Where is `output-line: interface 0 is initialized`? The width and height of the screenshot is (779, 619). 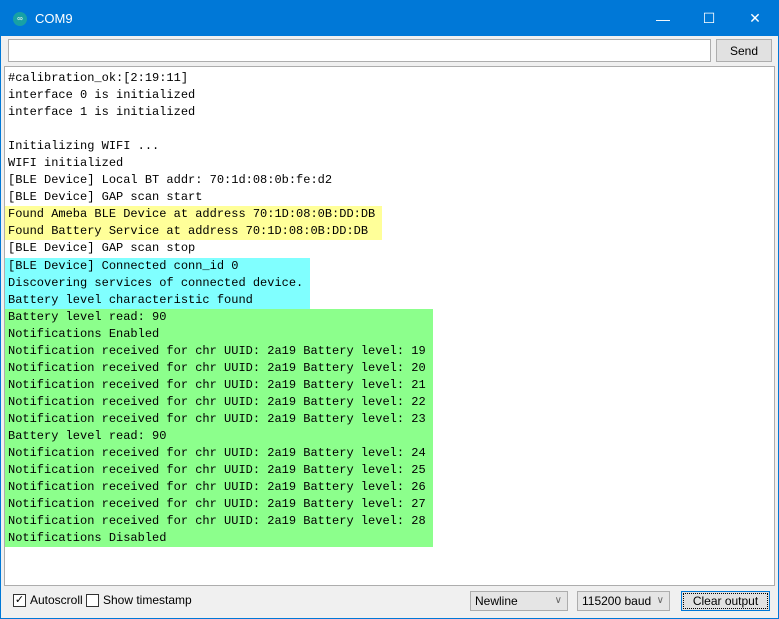 output-line: interface 0 is initialized is located at coordinates (102, 95).